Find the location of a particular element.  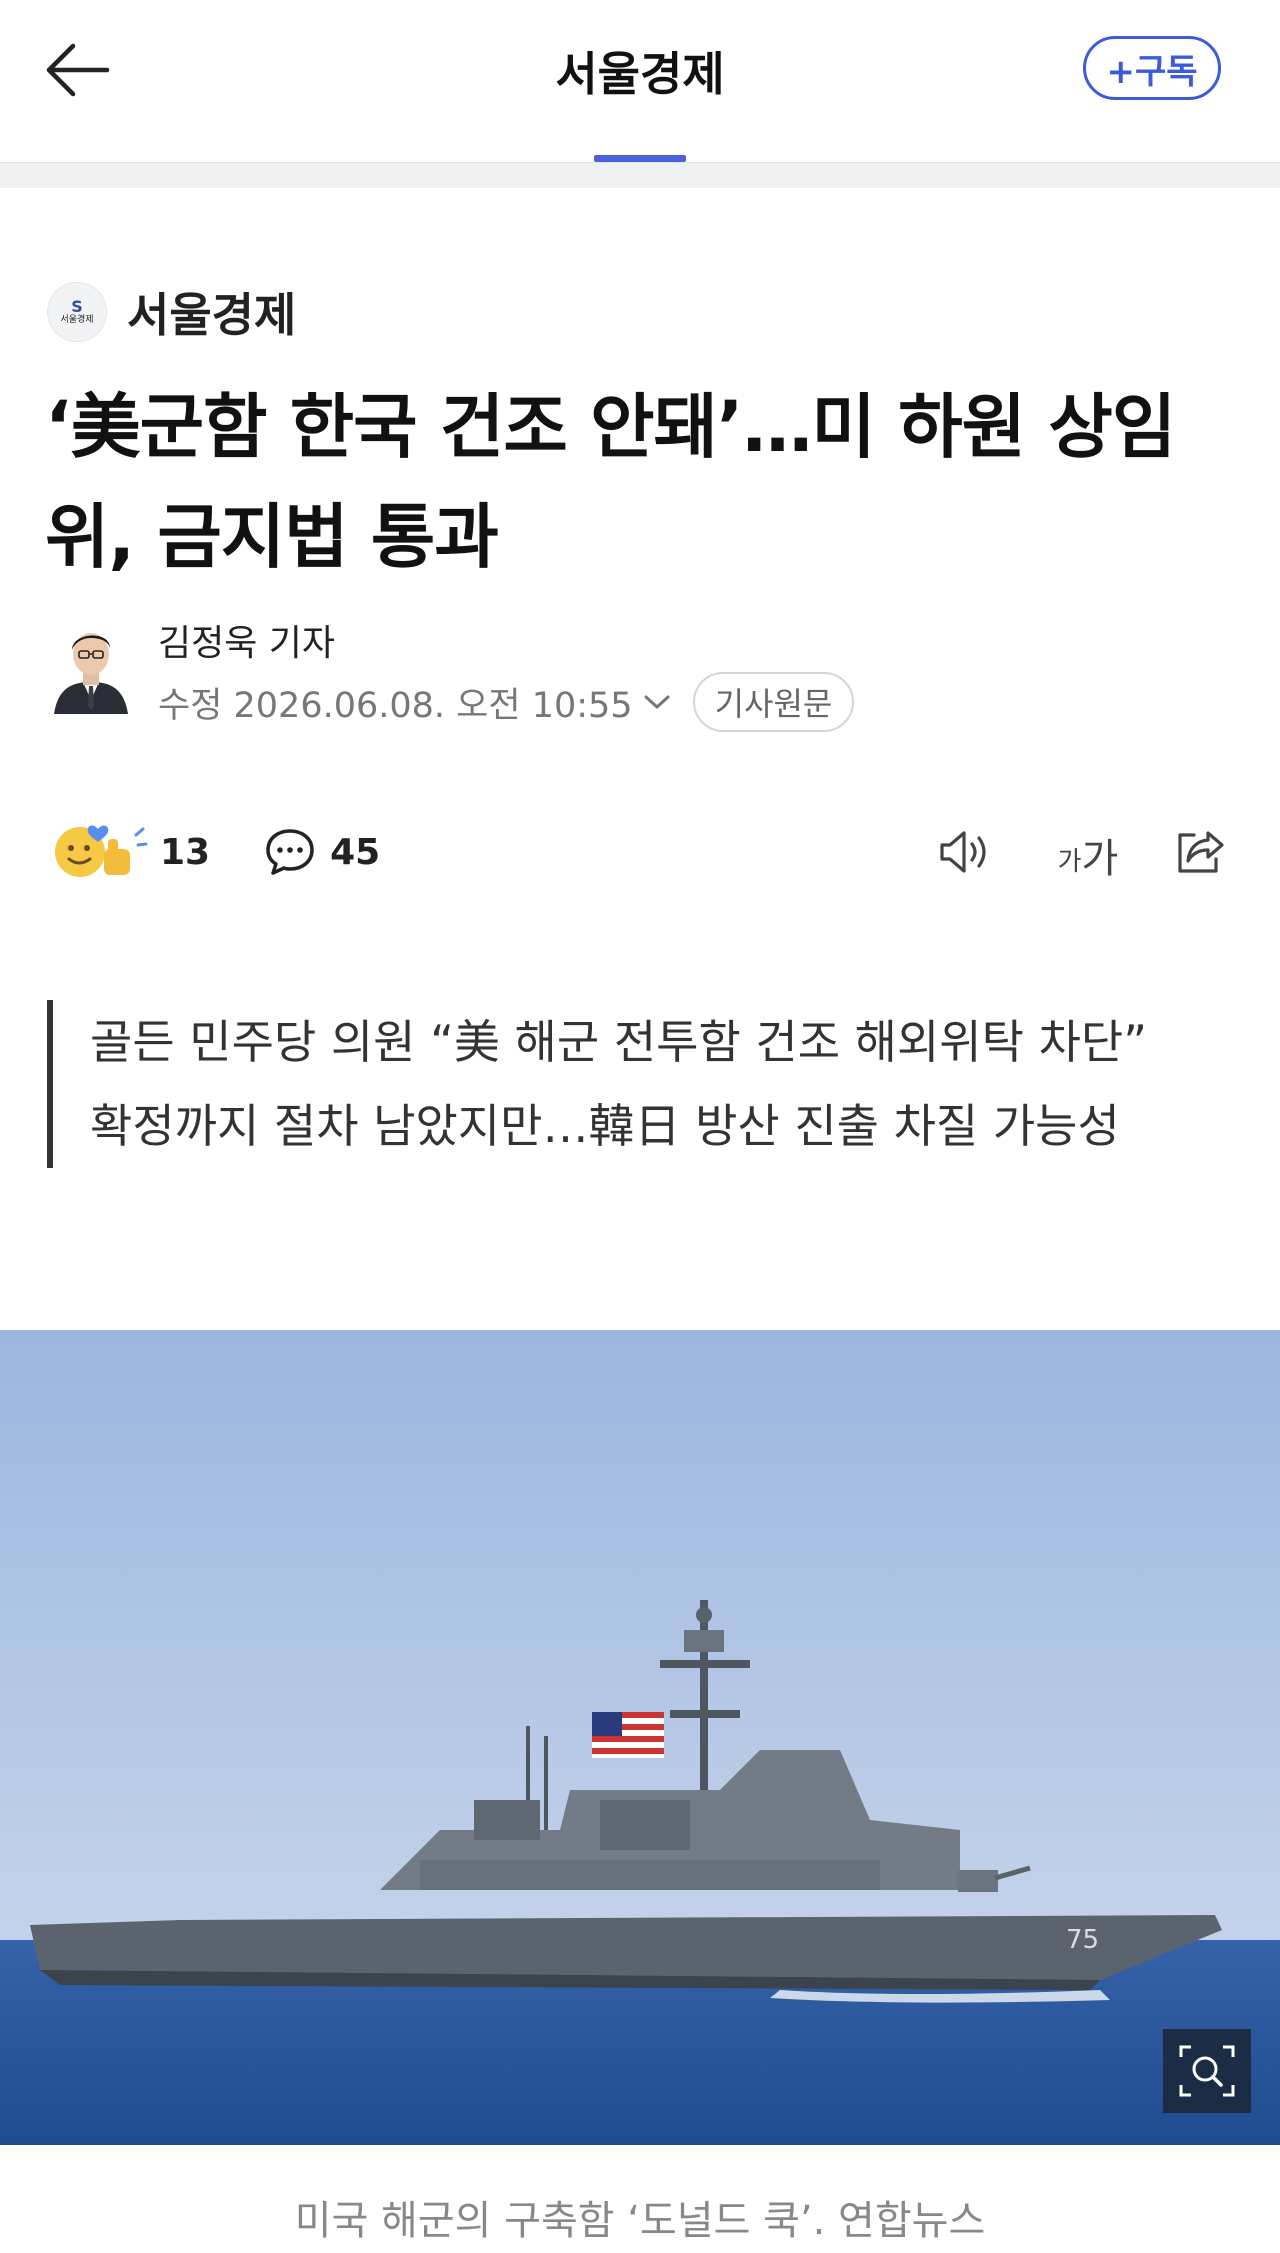

zoom-button is located at coordinates (1207, 2071).